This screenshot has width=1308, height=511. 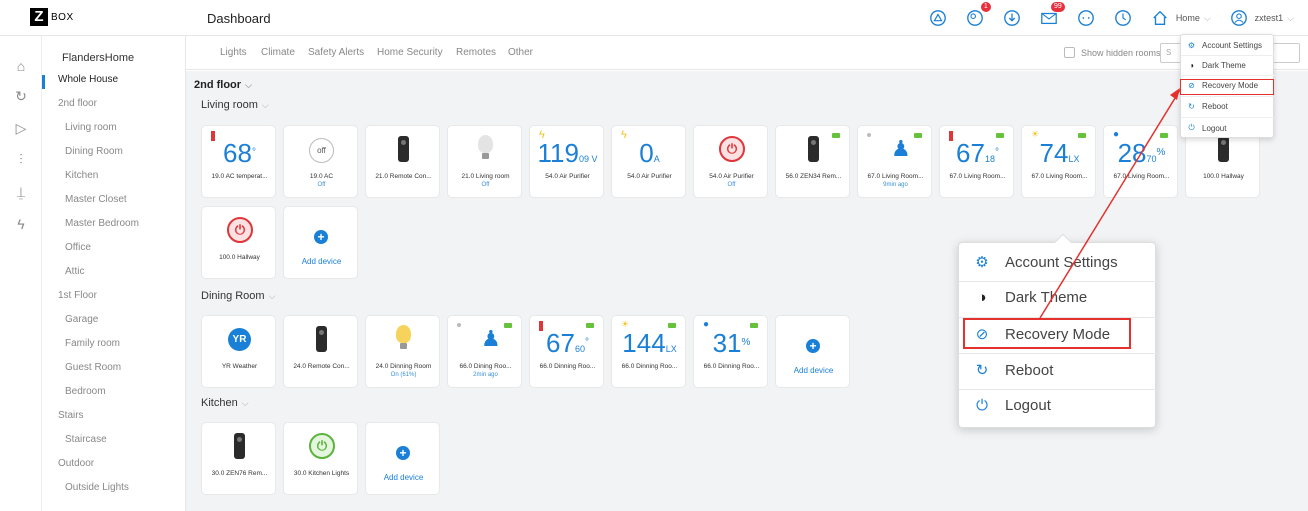 I want to click on tab-lights: Lights, so click(x=233, y=52).